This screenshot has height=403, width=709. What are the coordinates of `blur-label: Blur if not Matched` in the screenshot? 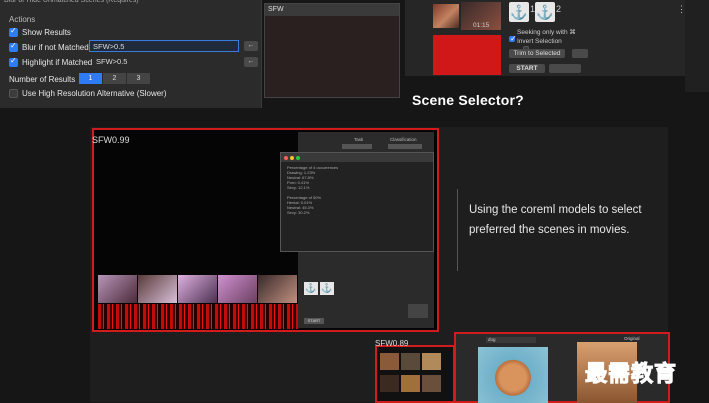 It's located at (55, 47).